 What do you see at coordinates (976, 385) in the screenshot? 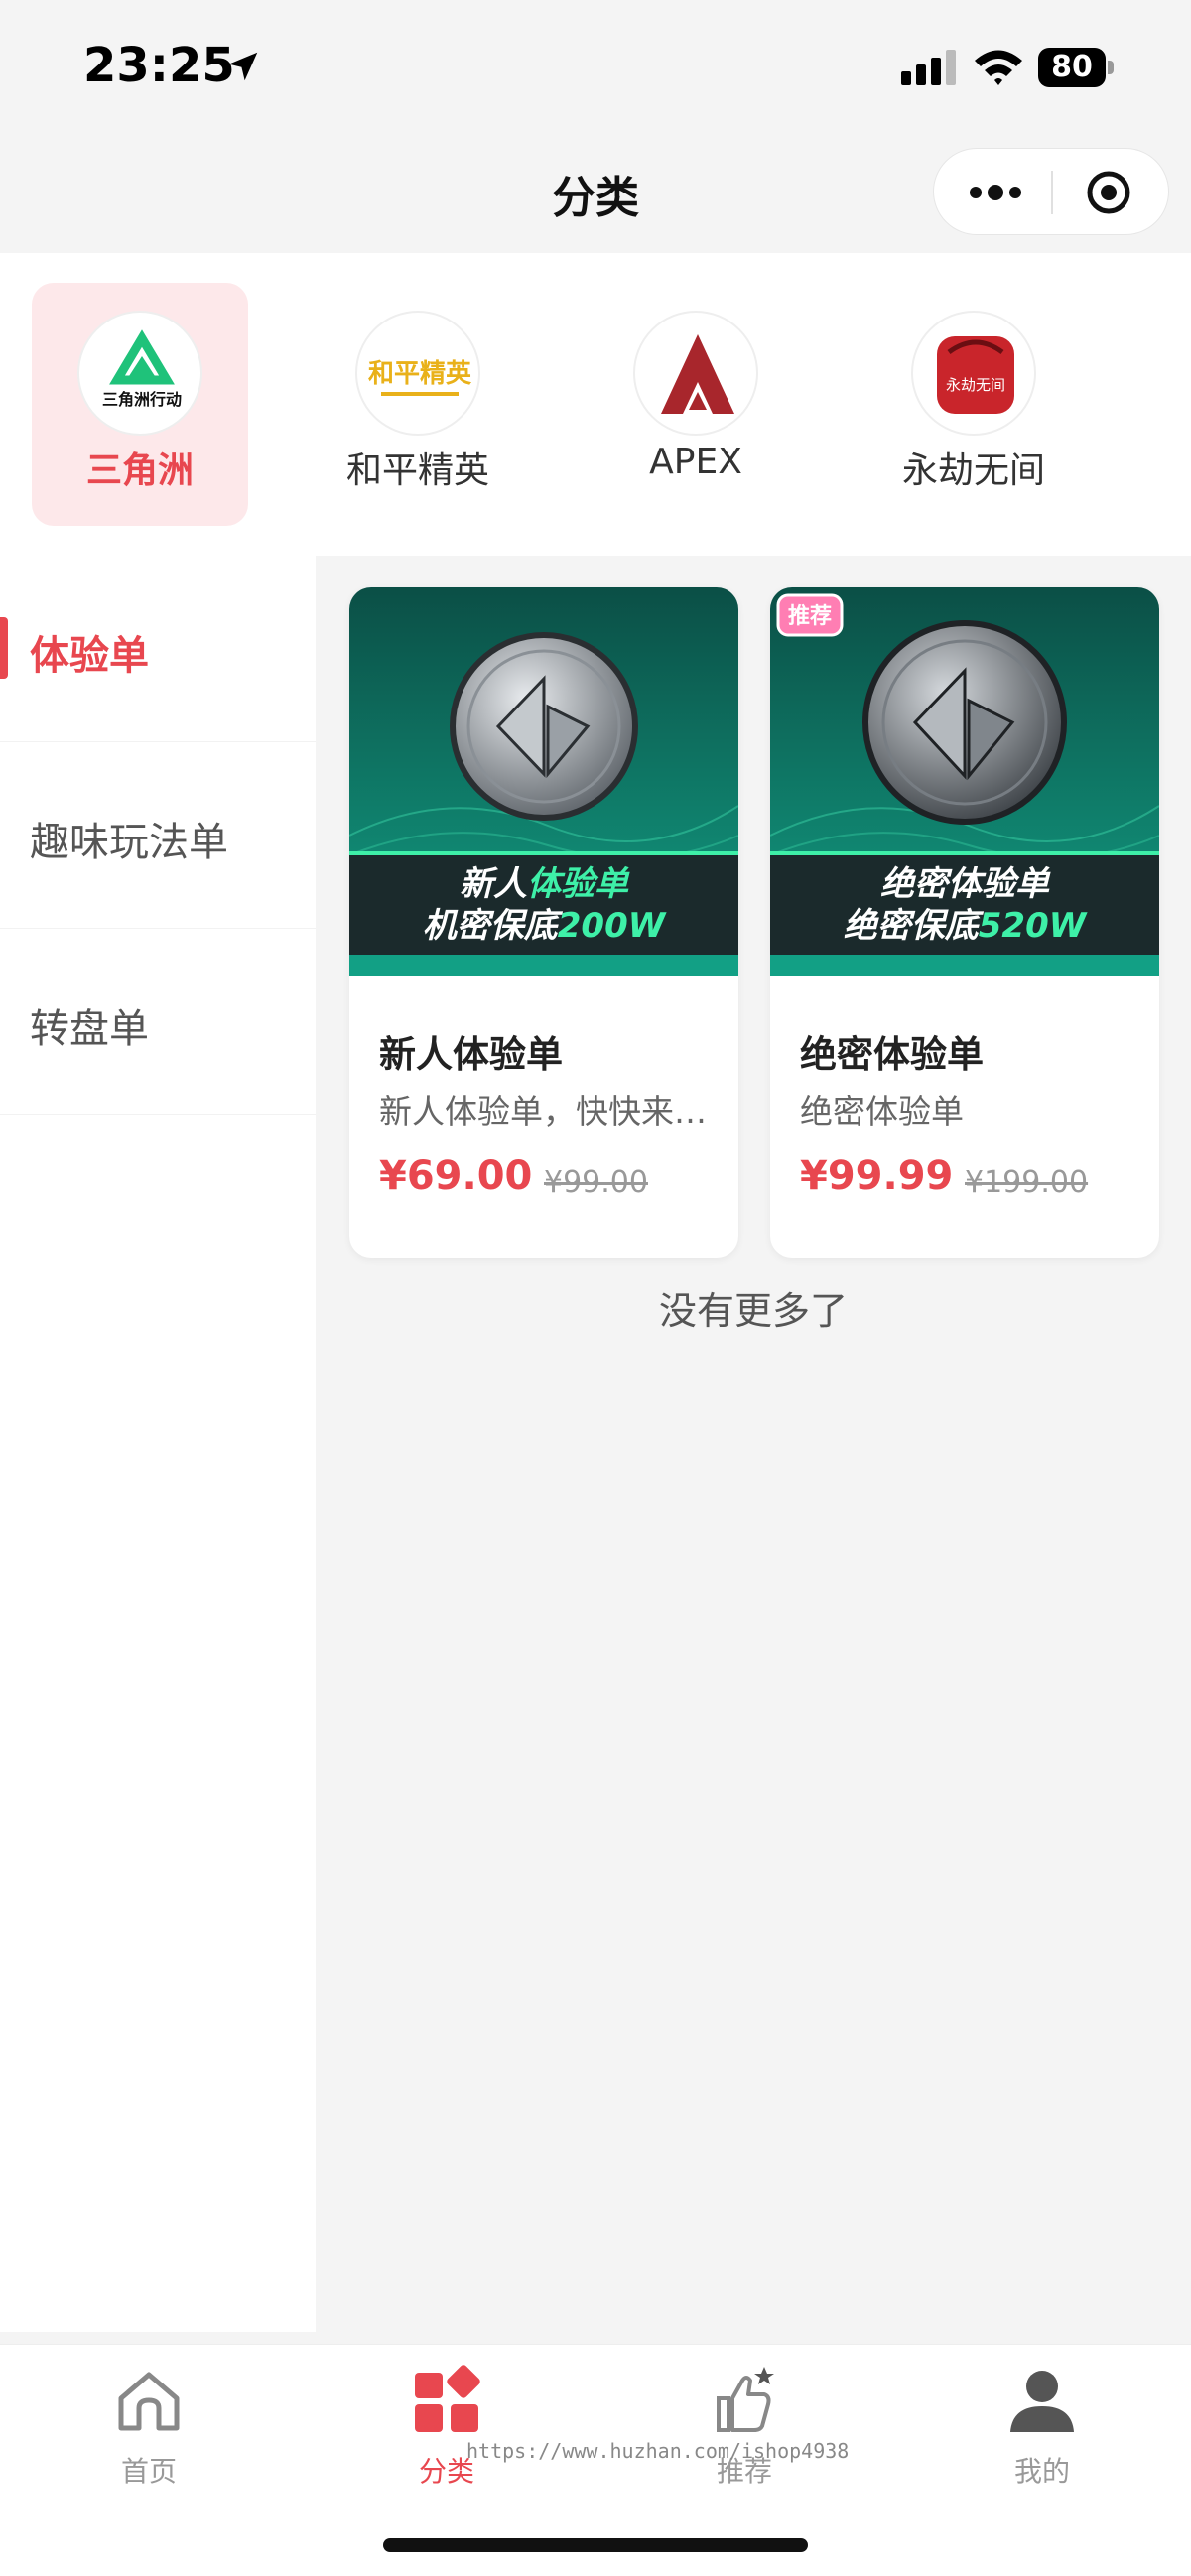
I see `naraka-logo-text: 永劫无间` at bounding box center [976, 385].